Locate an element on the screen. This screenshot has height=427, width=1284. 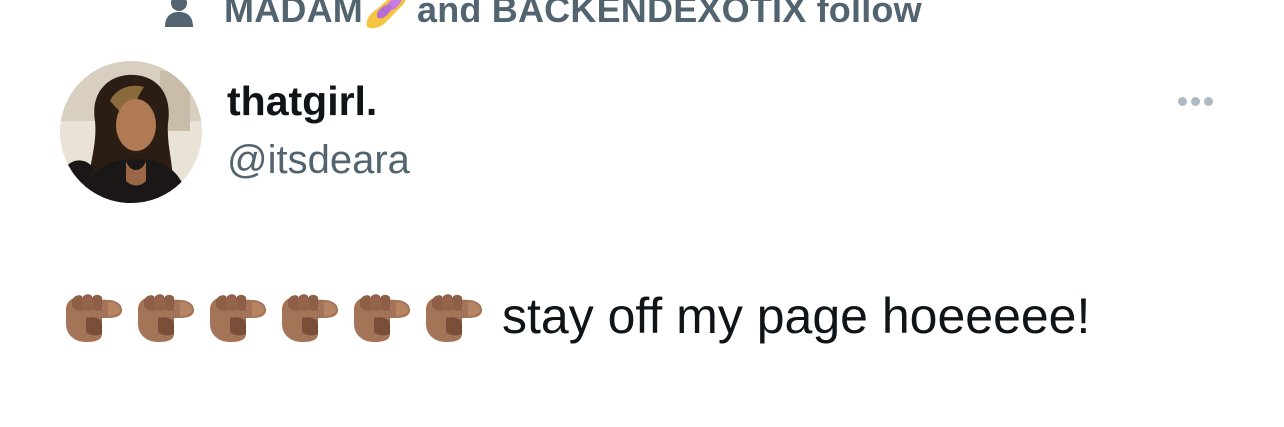
more-options-button is located at coordinates (1195, 101).